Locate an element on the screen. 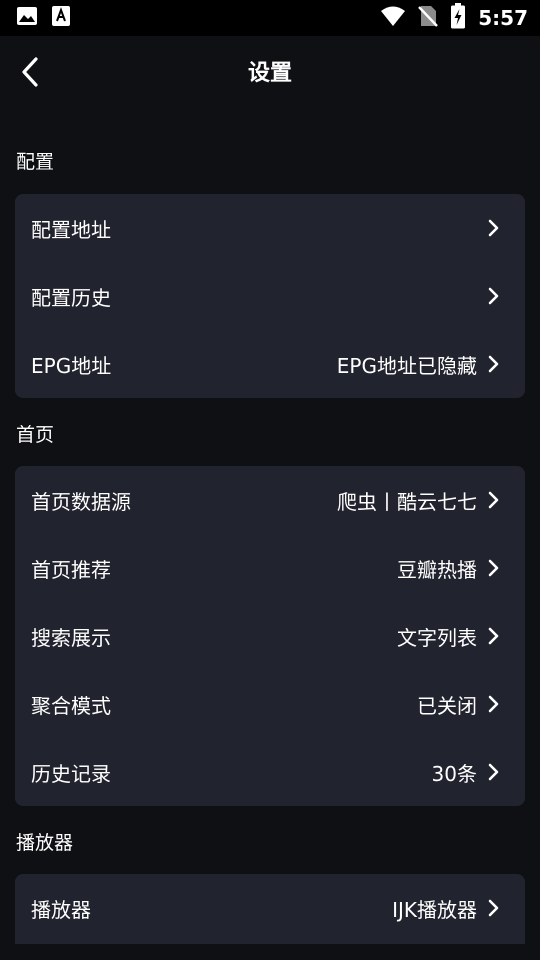 The height and width of the screenshot is (960, 540). row-value: 爬虫丨酷云七七 is located at coordinates (407, 501).